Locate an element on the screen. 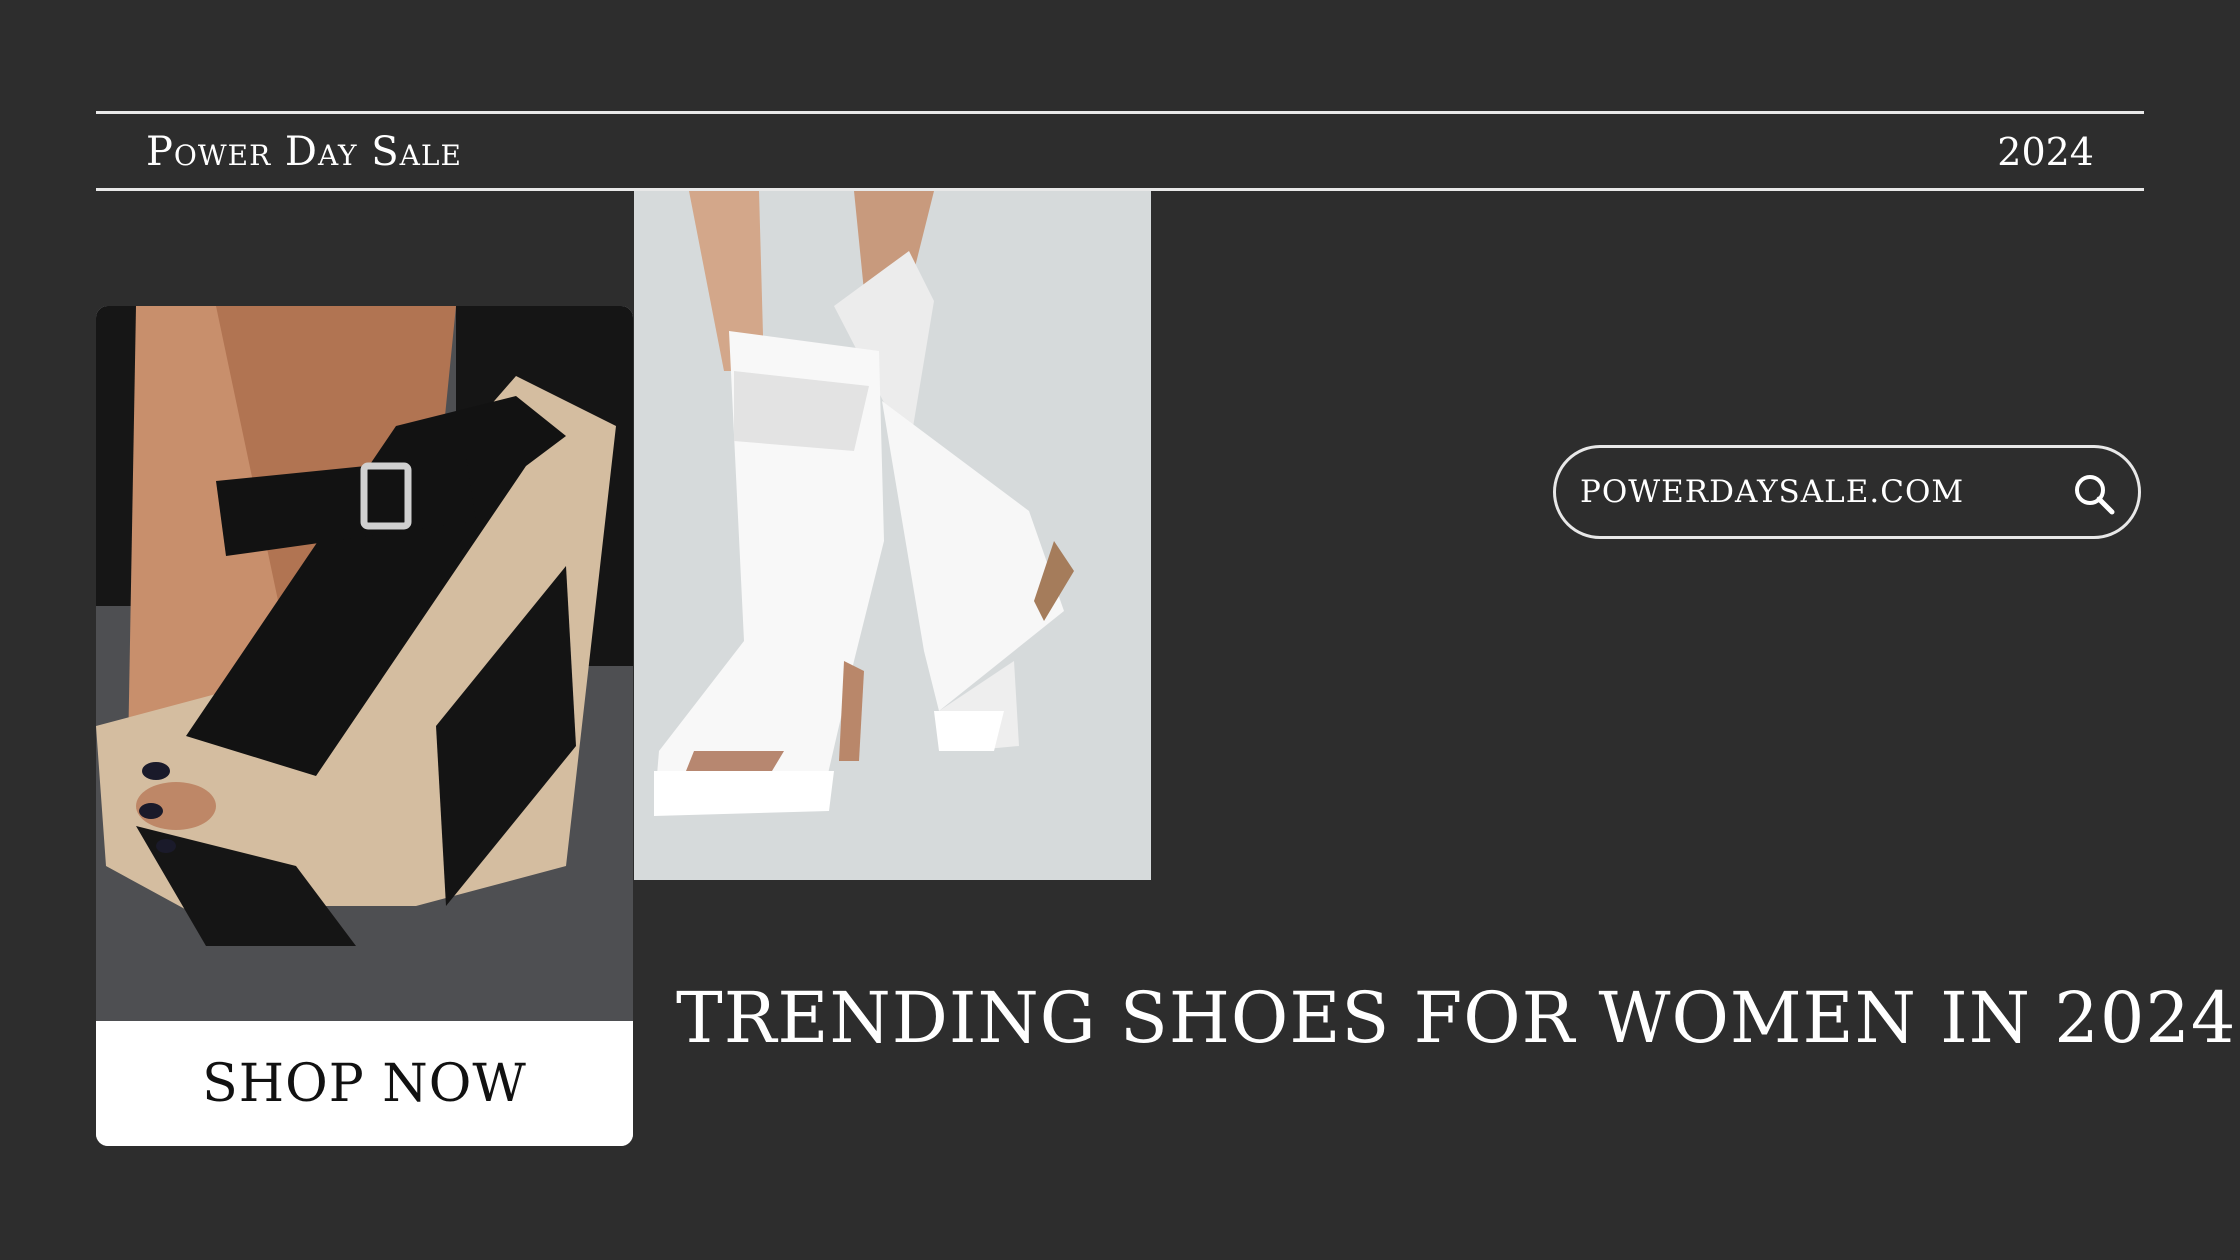 Image resolution: width=2240 pixels, height=1260 pixels. header-year: 2024 is located at coordinates (2045, 152).